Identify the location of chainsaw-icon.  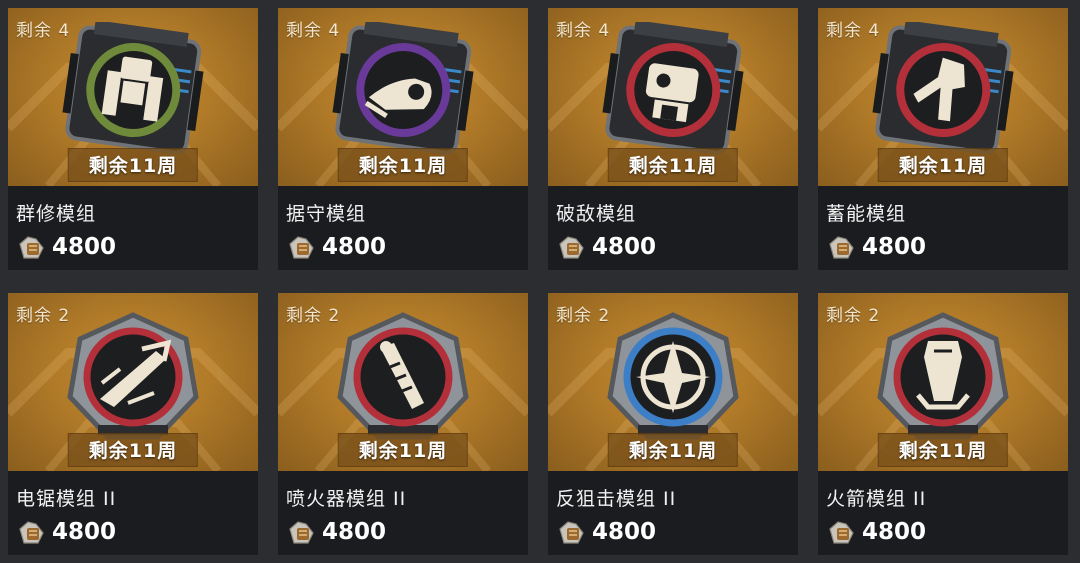
(133, 376).